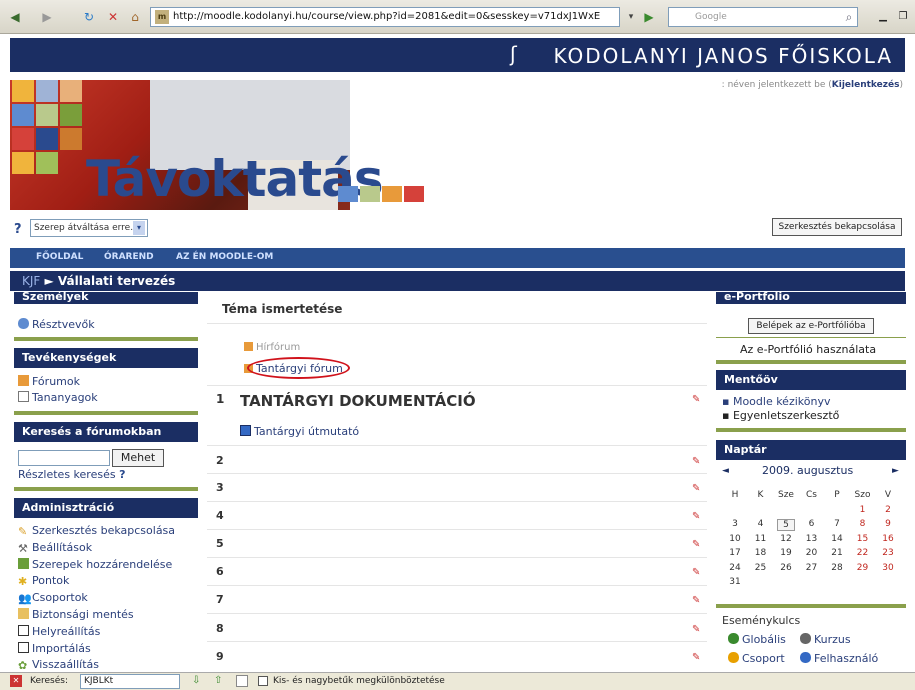 This screenshot has width=915, height=690. I want to click on calendar-day: 4, so click(761, 524).